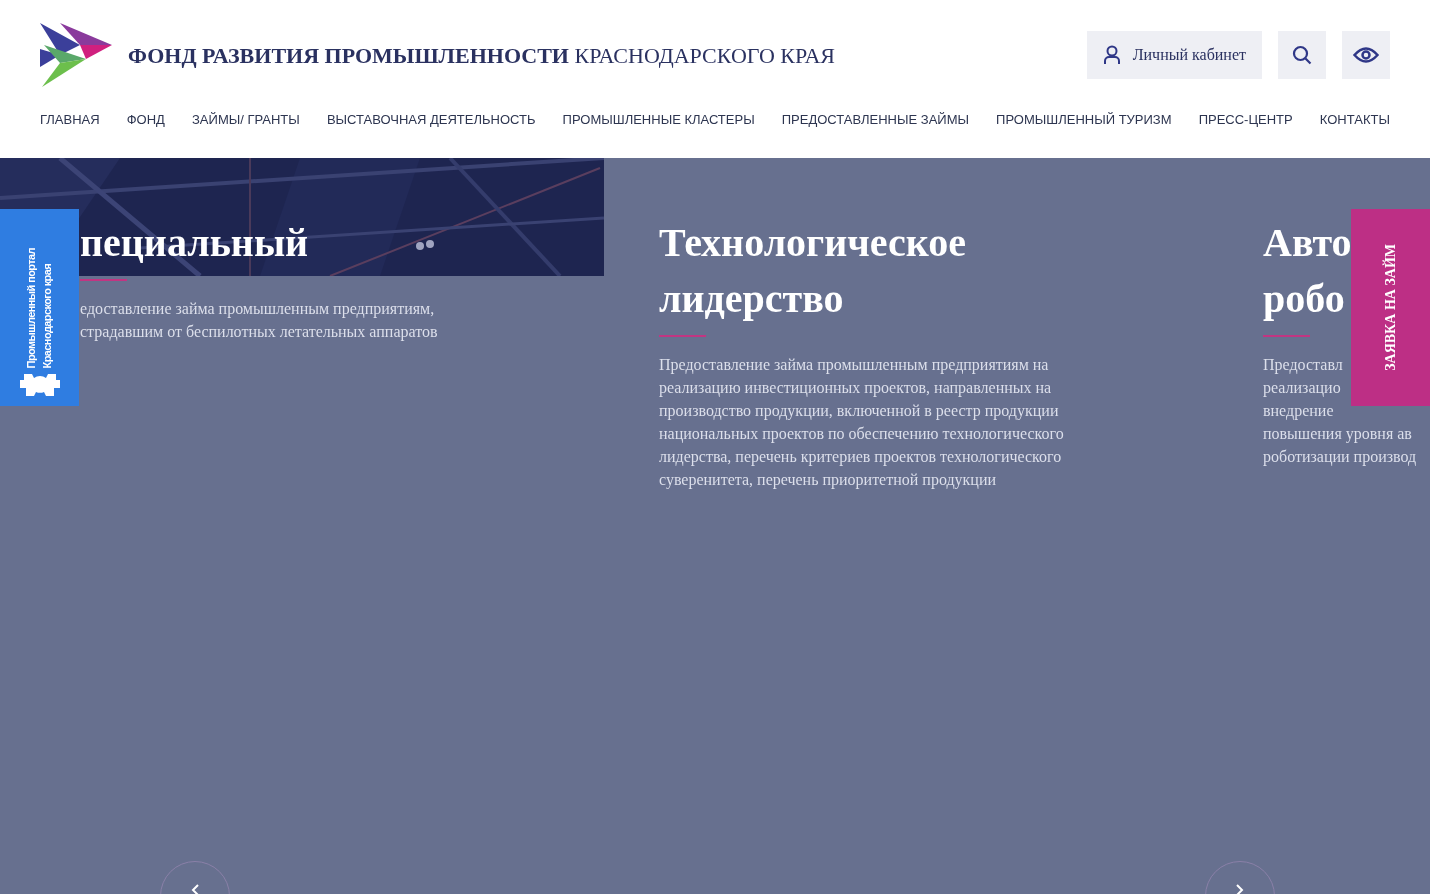  I want to click on slide-description: суверенитета, перечень приоритетной продукции, so click(828, 480).